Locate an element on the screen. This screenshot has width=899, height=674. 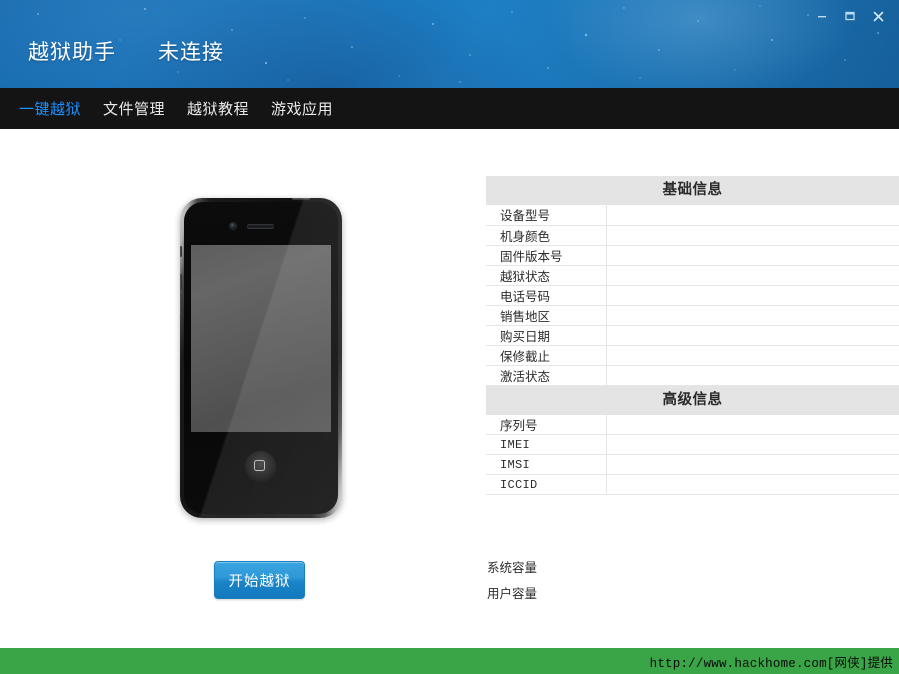
user-capacity-label: 用户容量 is located at coordinates (512, 593).